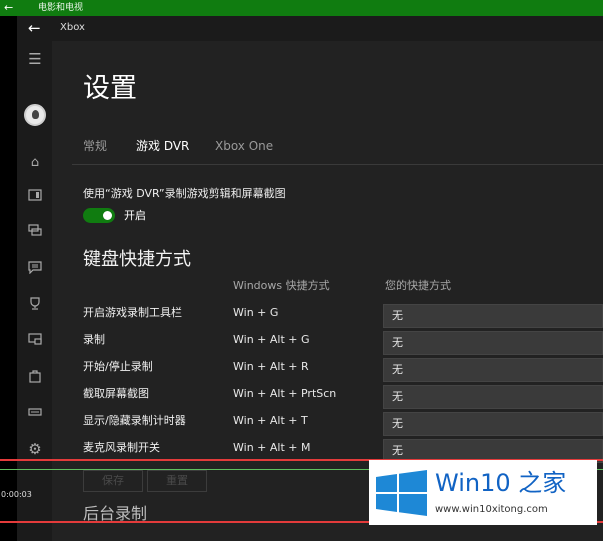 The image size is (603, 541). I want to click on achievements-icon, so click(35, 233).